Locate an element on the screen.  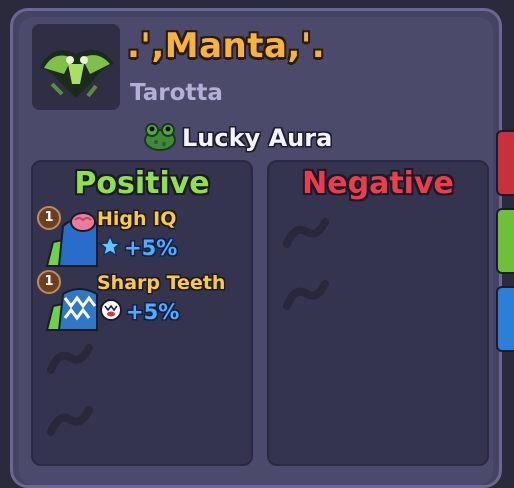
trait-name: High IQ is located at coordinates (137, 219).